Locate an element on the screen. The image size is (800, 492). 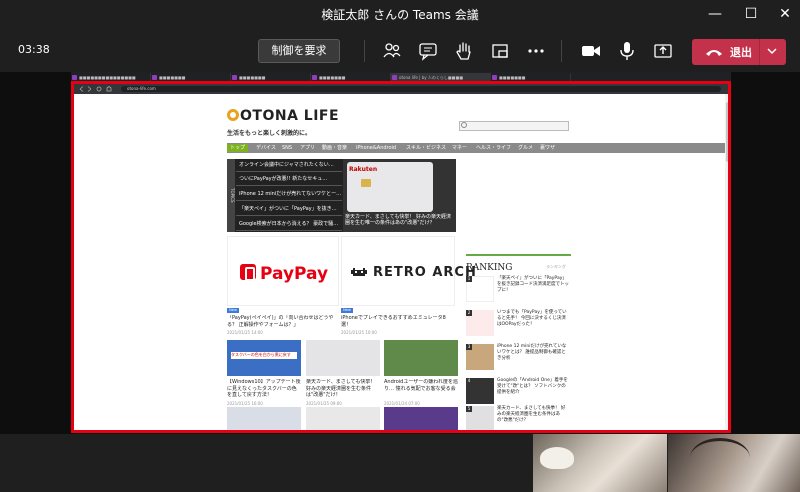
leave-button: 退出 is located at coordinates (739, 52).